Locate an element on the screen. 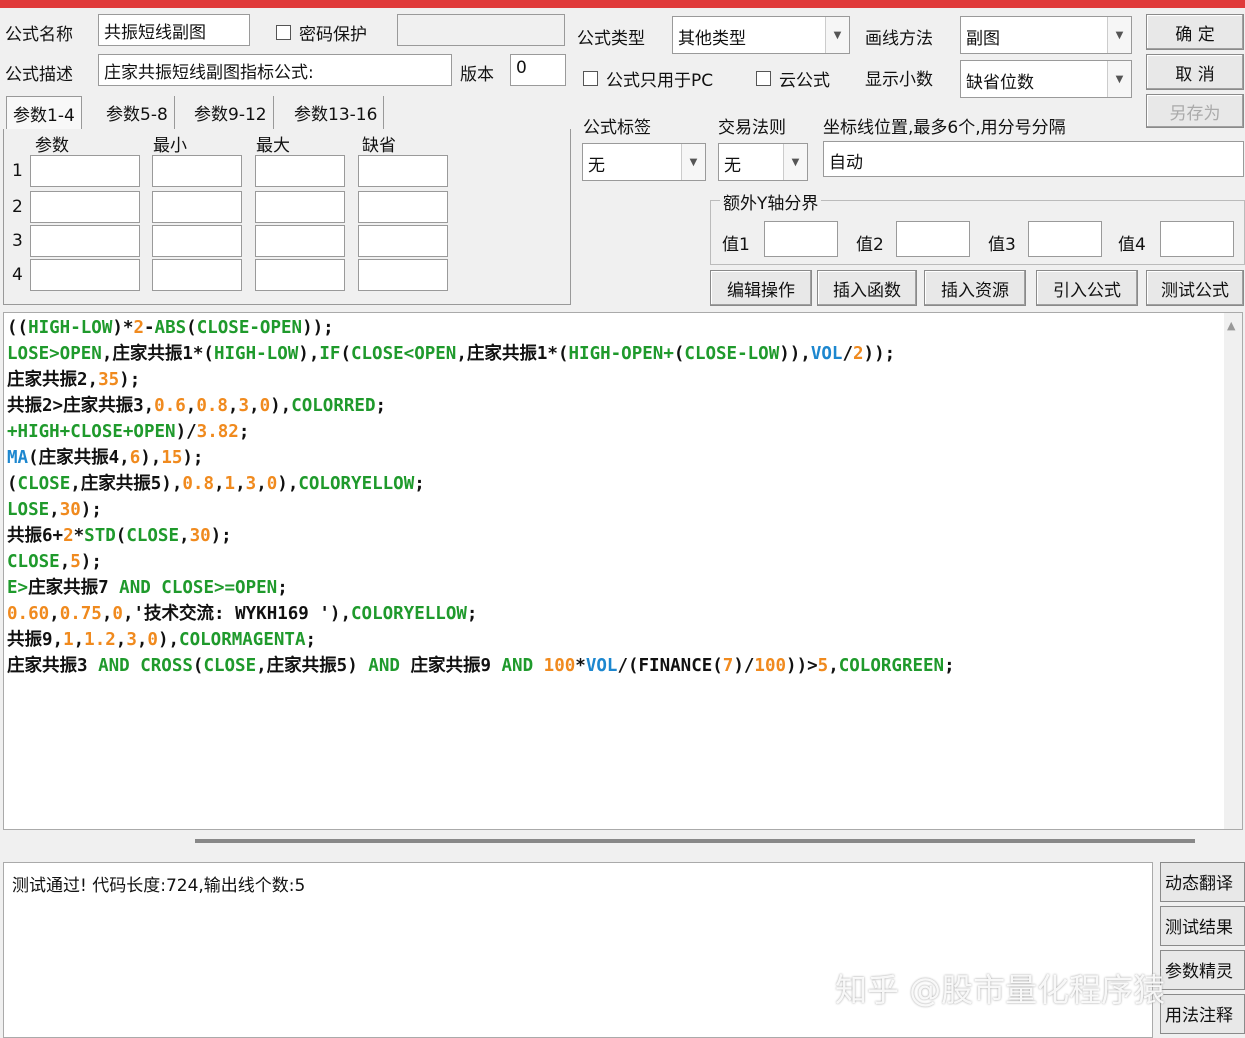 Image resolution: width=1245 pixels, height=1038 pixels. formula-name-input: 共振短线副图 is located at coordinates (174, 30).